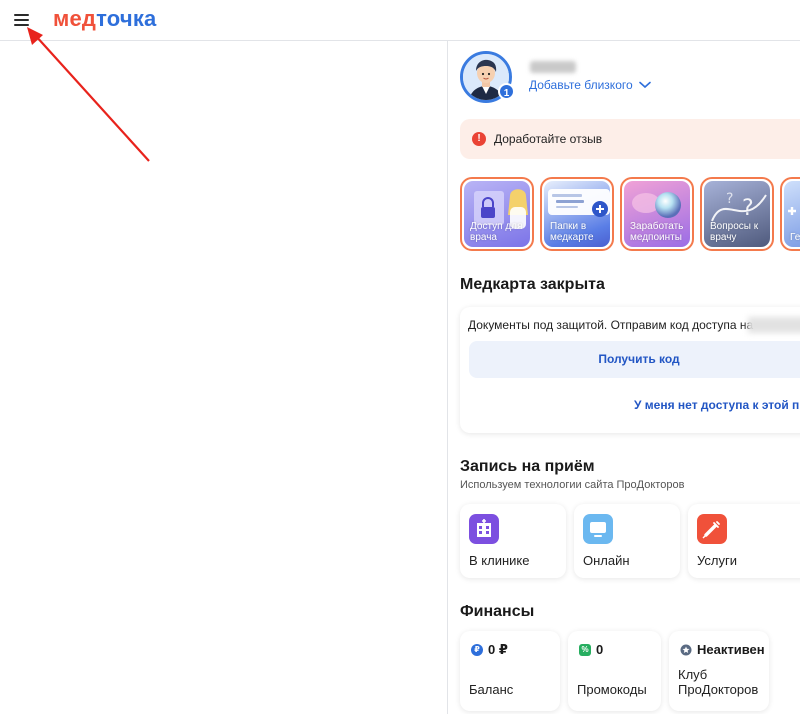  What do you see at coordinates (75, 18) in the screenshot?
I see `logo-part-med: мед` at bounding box center [75, 18].